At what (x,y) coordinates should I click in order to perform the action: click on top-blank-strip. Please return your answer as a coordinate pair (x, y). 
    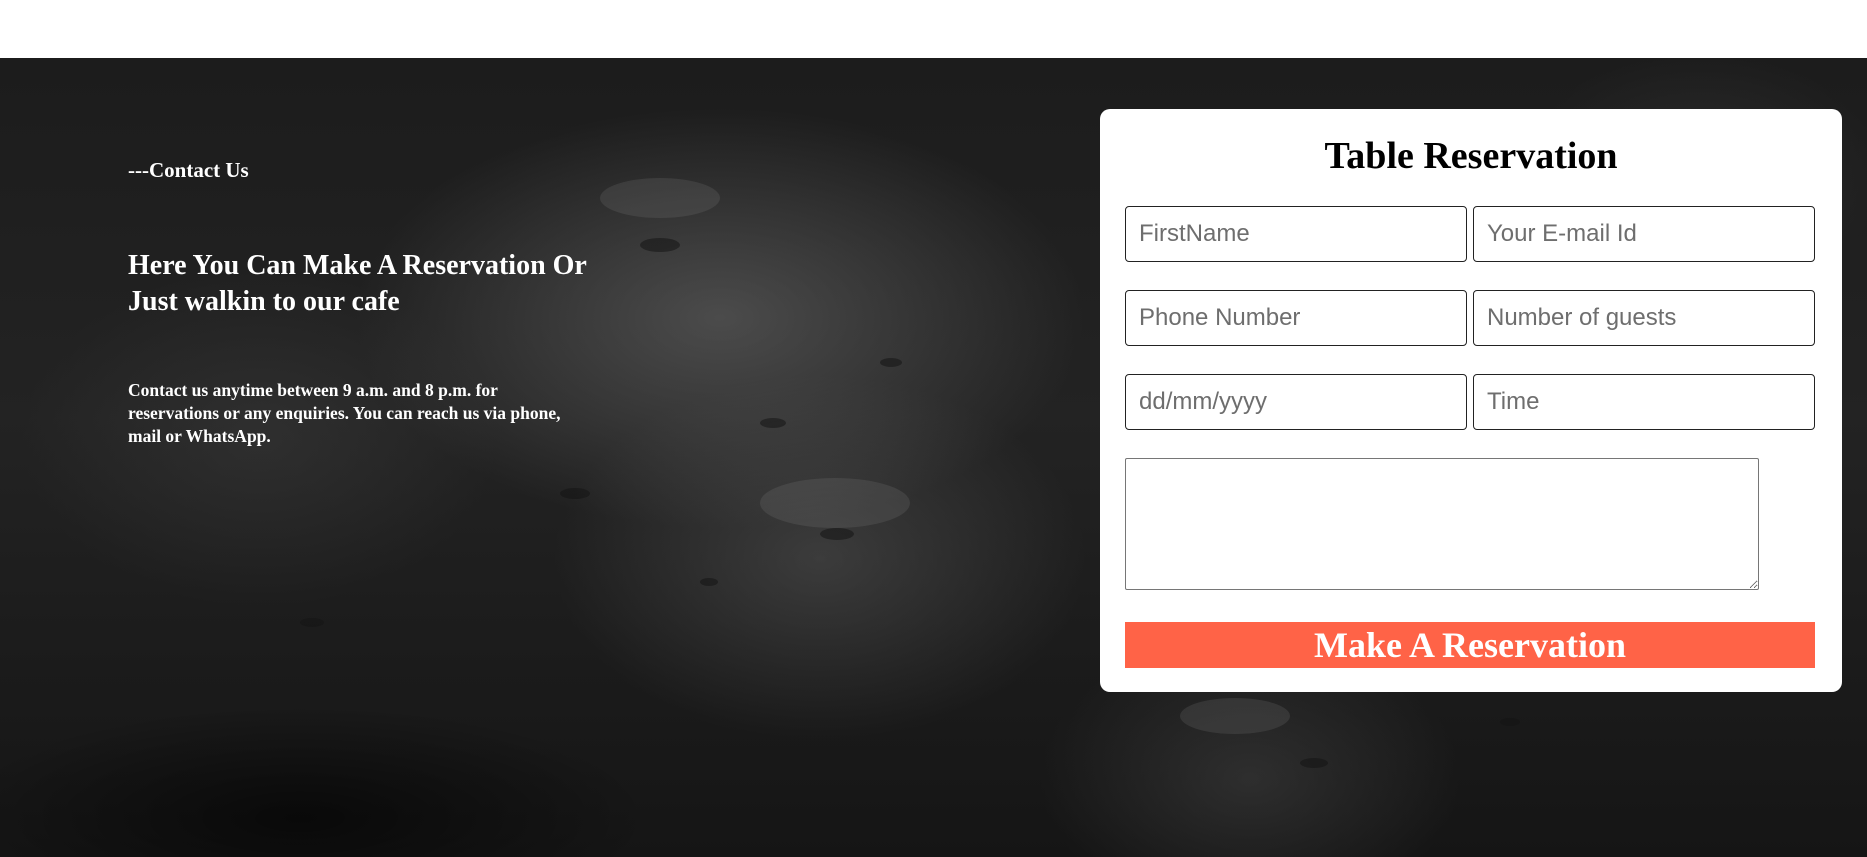
    Looking at the image, I should click on (933, 29).